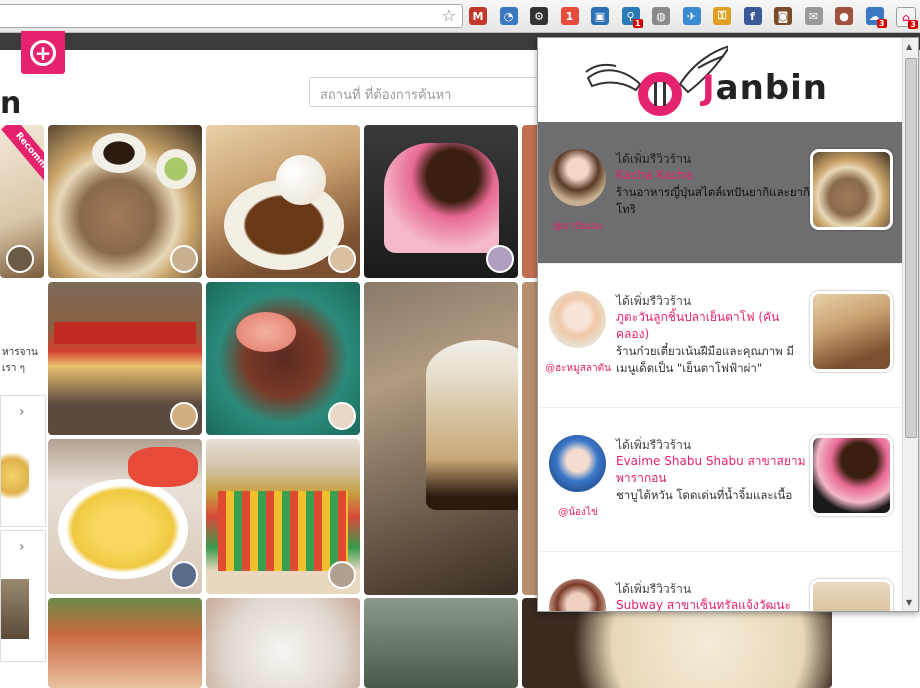  Describe the element at coordinates (472, 425) in the screenshot. I see `coffee-glass` at that location.